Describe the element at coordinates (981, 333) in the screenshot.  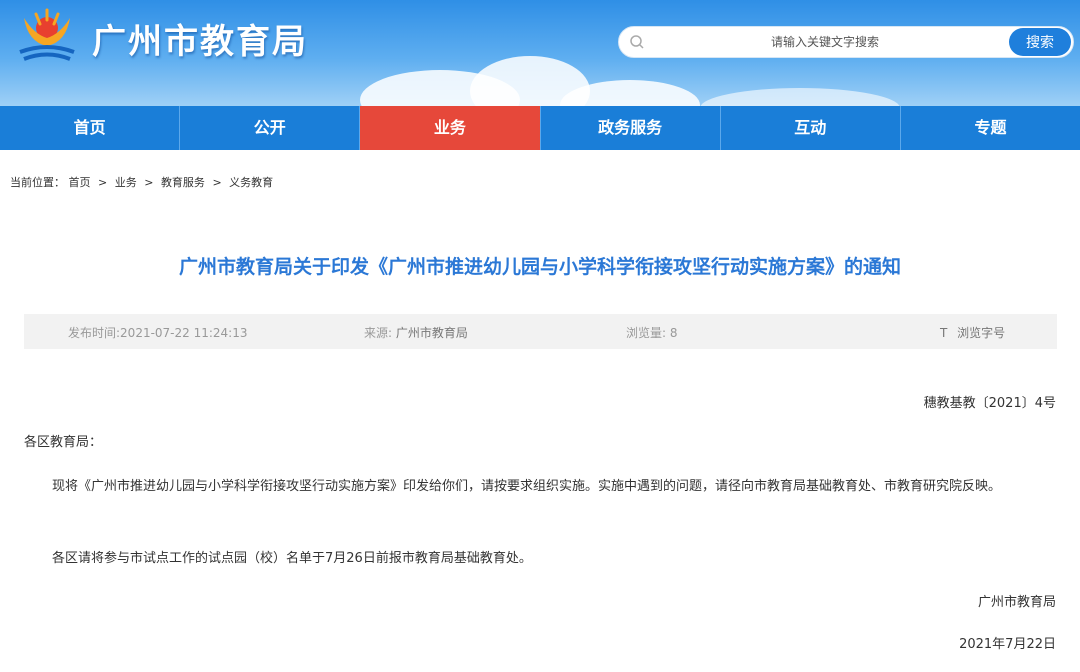
I see `font-size-label: 浏览字号` at that location.